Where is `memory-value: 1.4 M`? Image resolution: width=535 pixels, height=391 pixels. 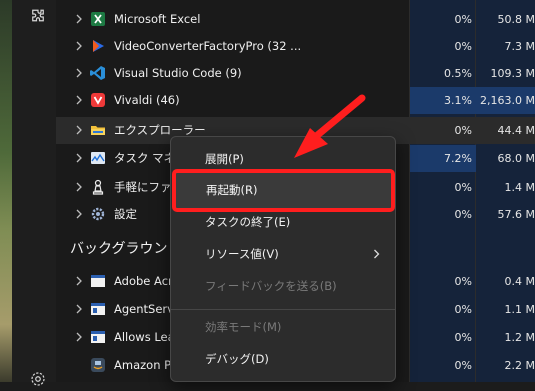 memory-value: 1.4 M is located at coordinates (519, 187).